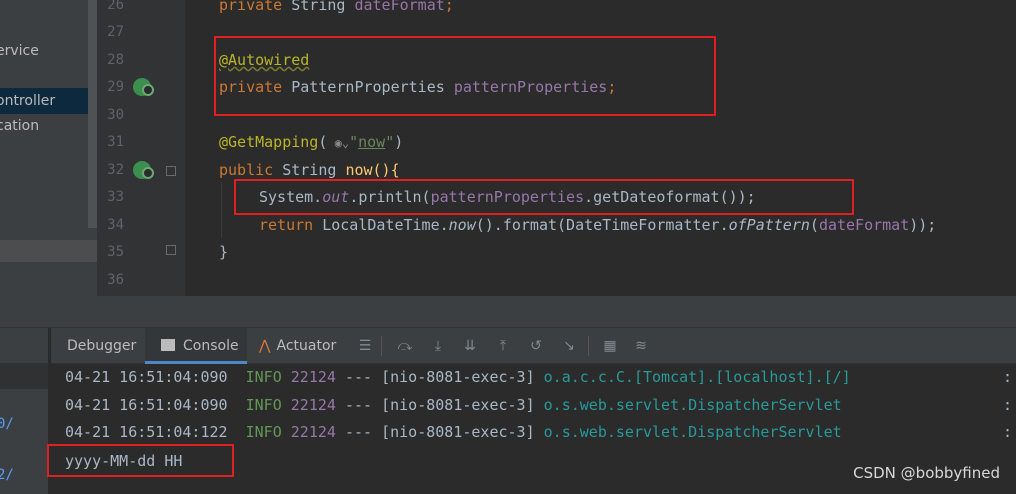 The height and width of the screenshot is (494, 1016). What do you see at coordinates (309, 170) in the screenshot?
I see `code-line-32: public String now(){` at bounding box center [309, 170].